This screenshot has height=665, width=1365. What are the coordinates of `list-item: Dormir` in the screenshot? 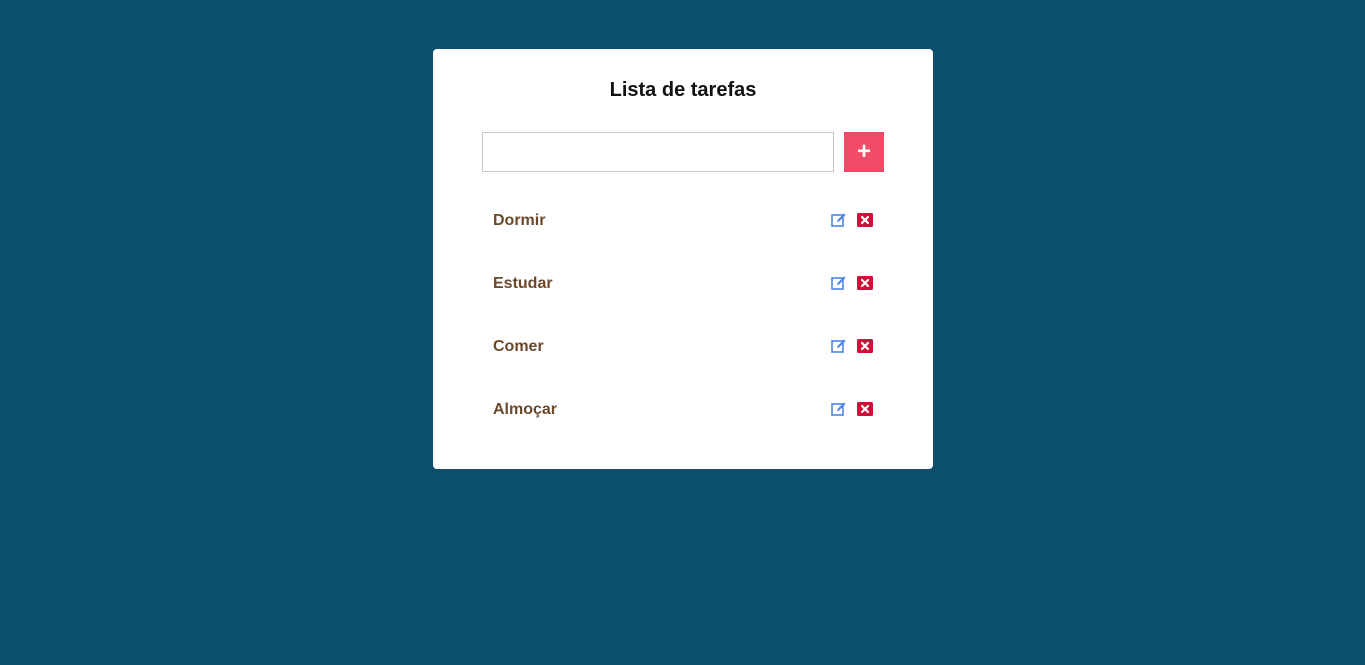 It's located at (683, 220).